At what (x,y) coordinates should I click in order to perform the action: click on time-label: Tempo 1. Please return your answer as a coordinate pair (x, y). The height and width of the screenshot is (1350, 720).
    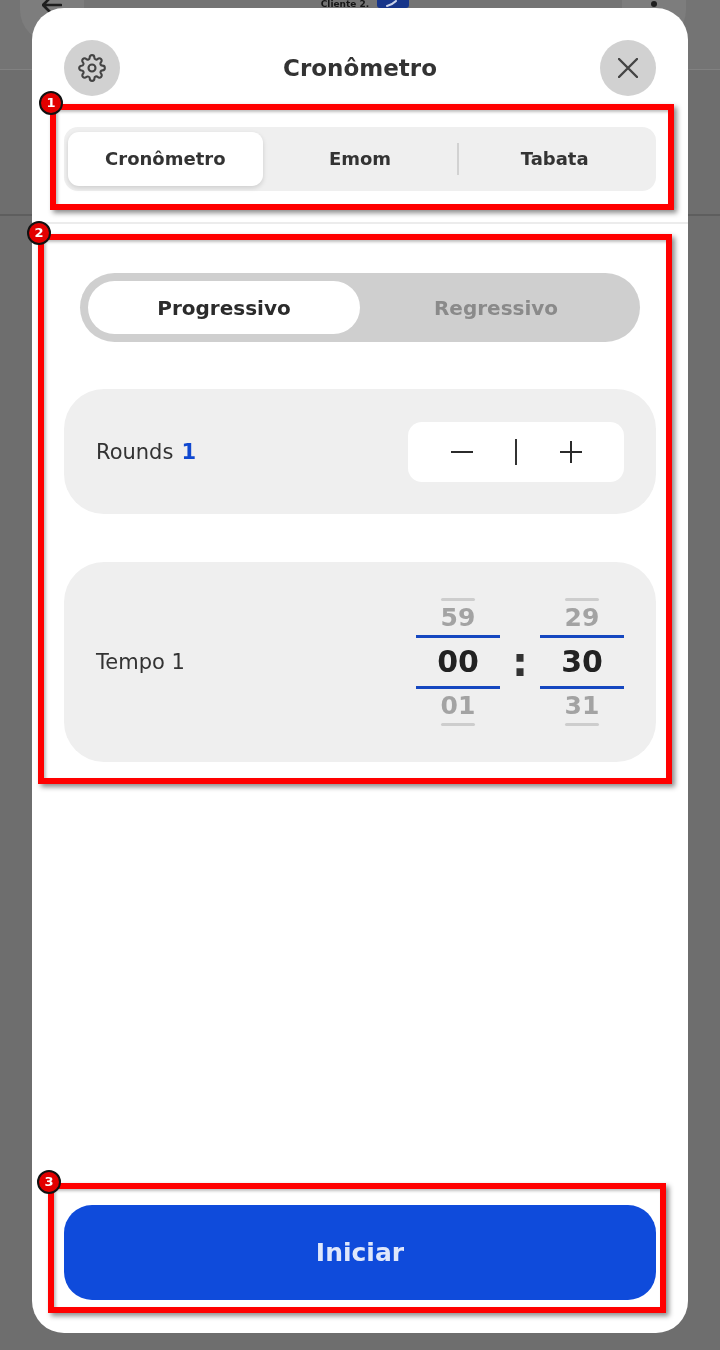
    Looking at the image, I should click on (140, 662).